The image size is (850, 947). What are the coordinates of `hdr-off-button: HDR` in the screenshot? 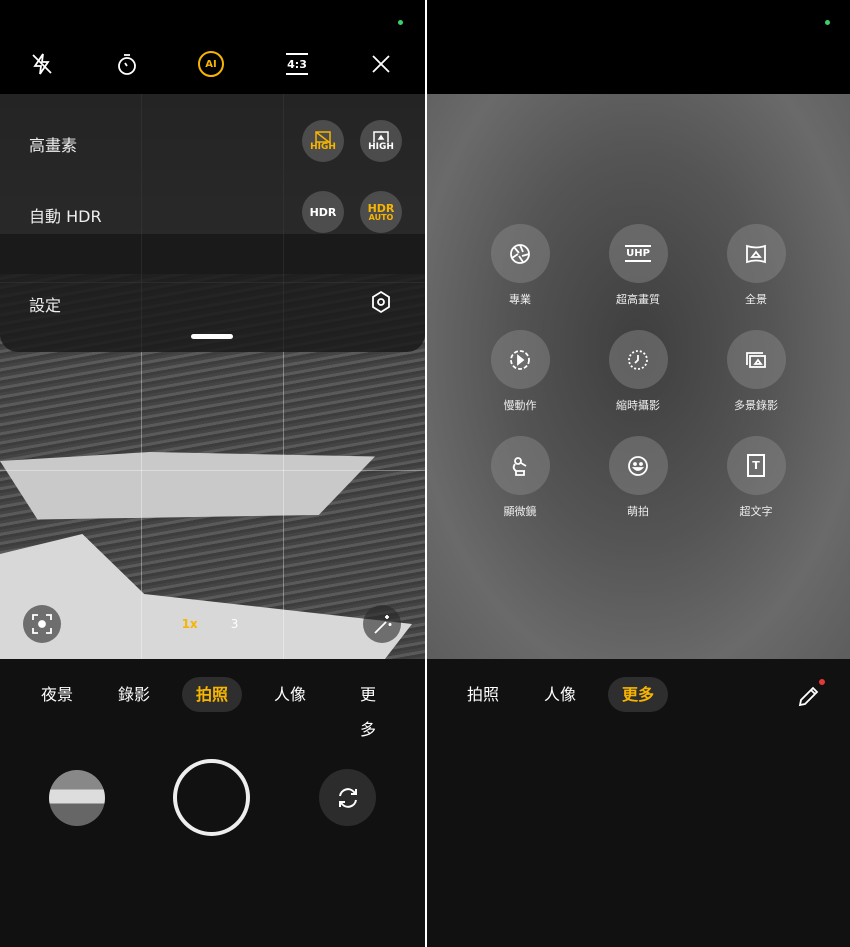 It's located at (323, 212).